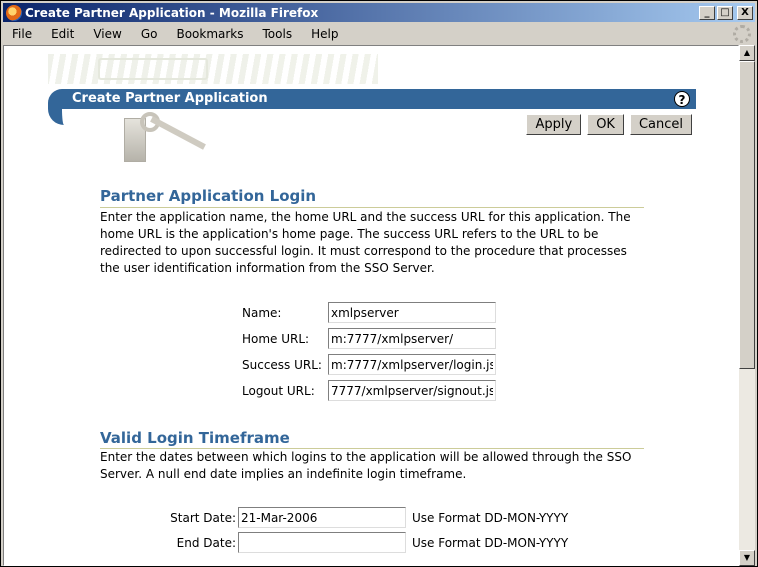  Describe the element at coordinates (707, 12) in the screenshot. I see `minimize-button: _` at that location.